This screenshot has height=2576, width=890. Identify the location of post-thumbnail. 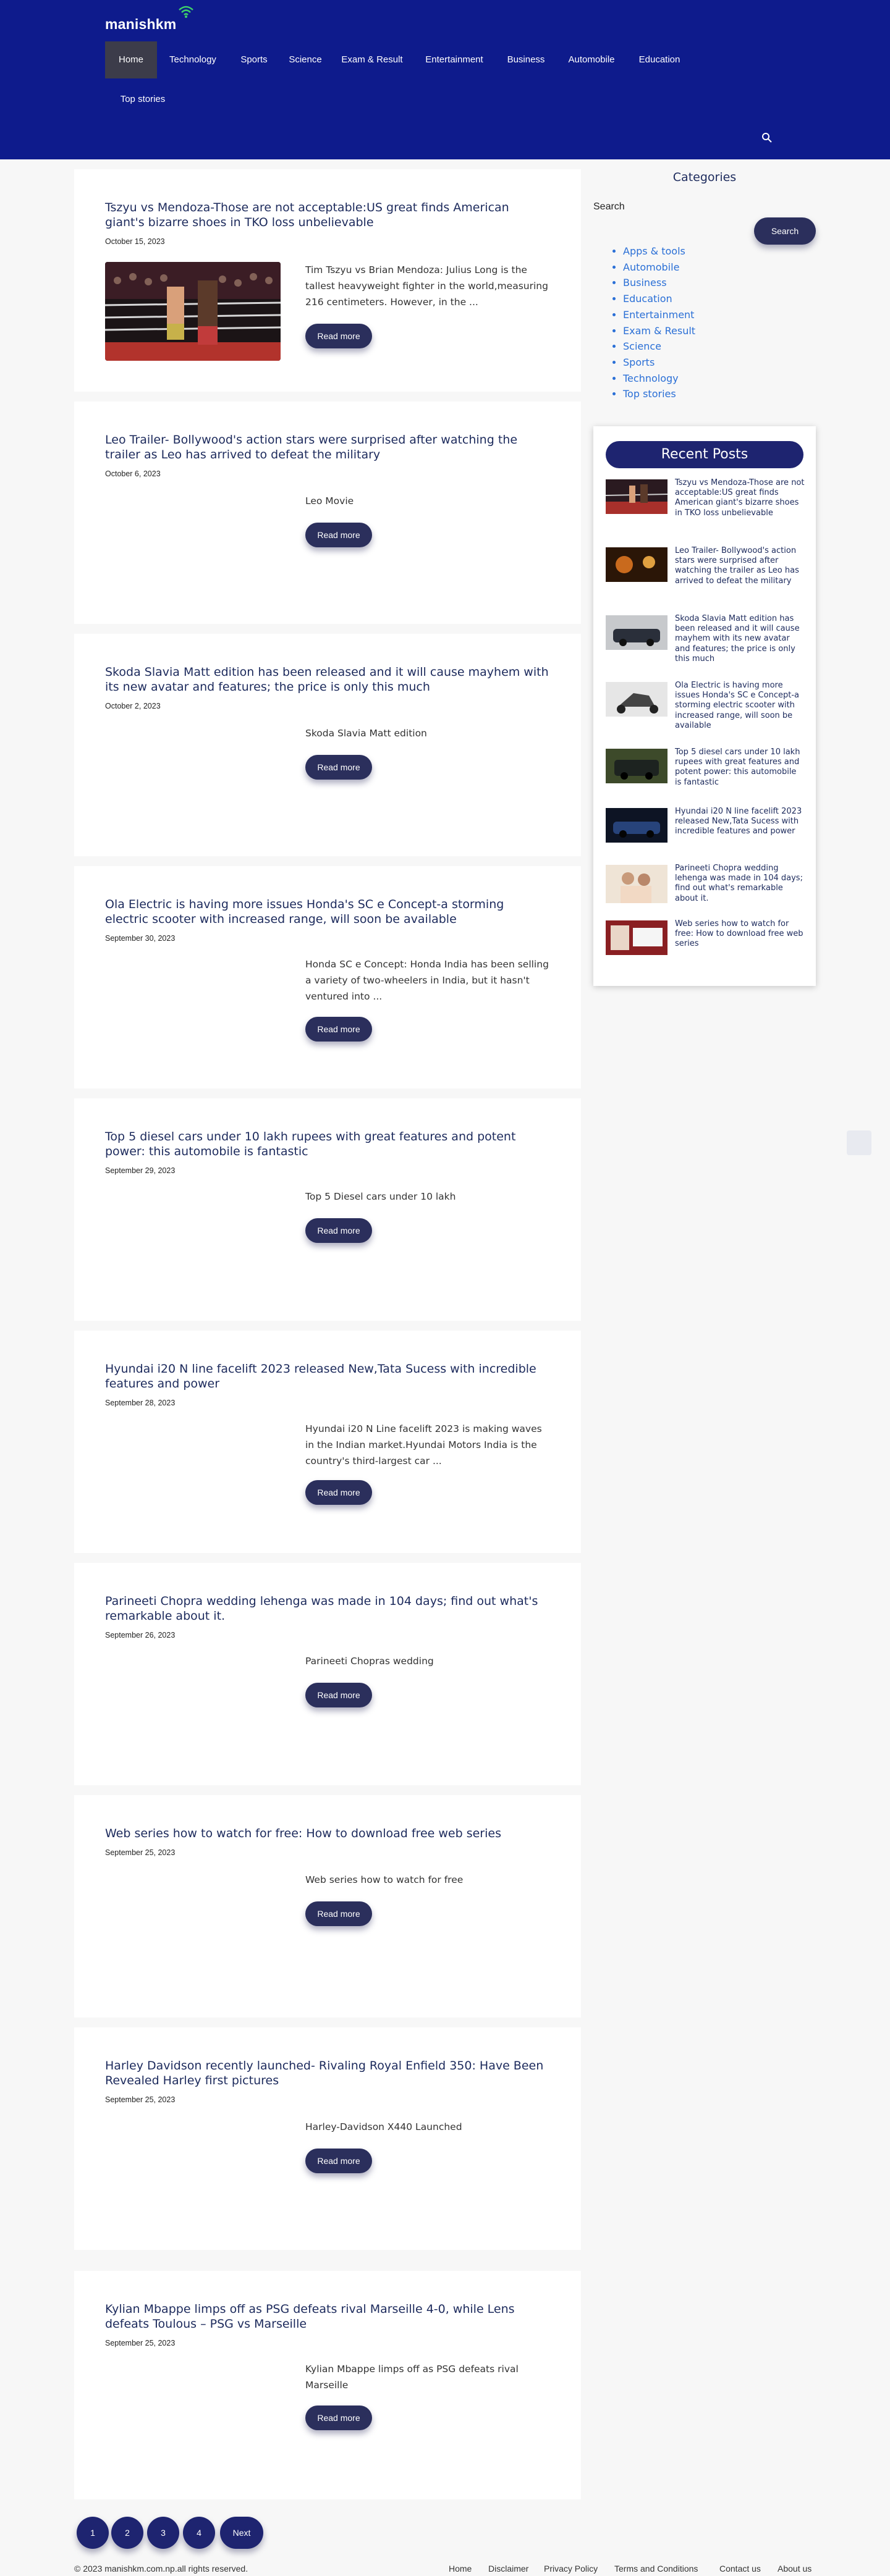
(193, 311).